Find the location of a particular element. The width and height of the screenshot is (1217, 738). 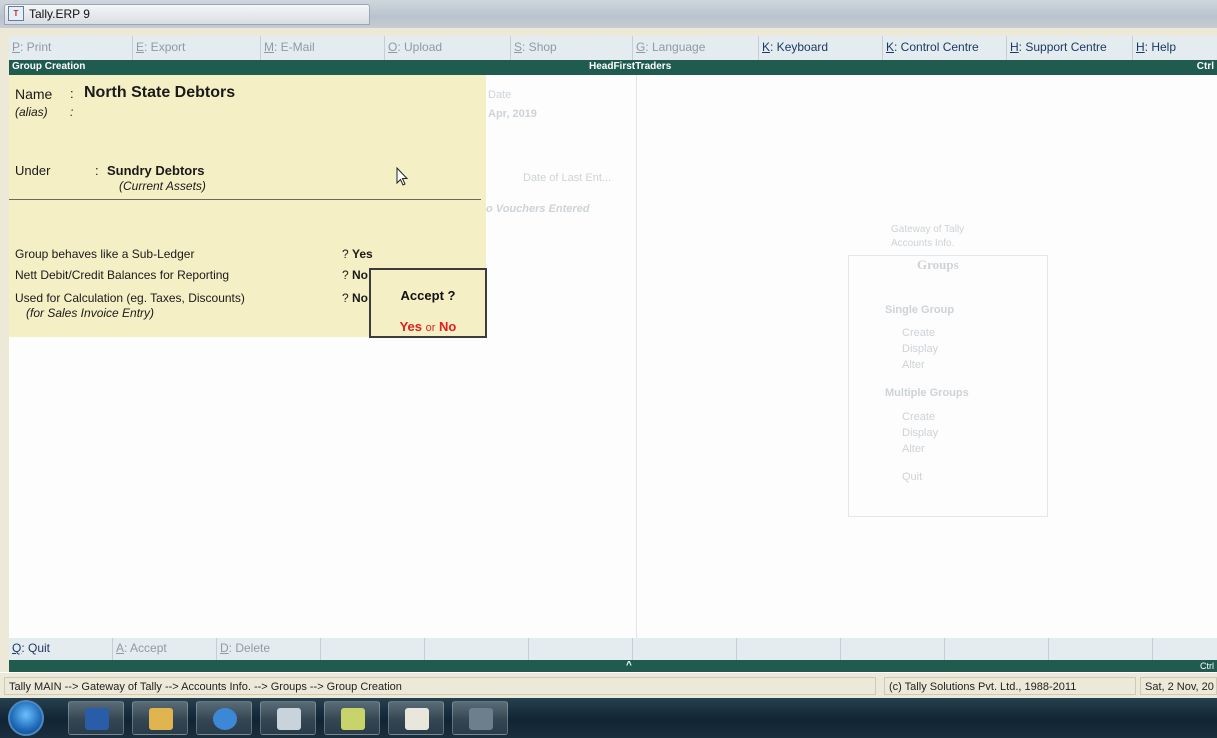

window-title: Tally.ERP 9 is located at coordinates (59, 14).